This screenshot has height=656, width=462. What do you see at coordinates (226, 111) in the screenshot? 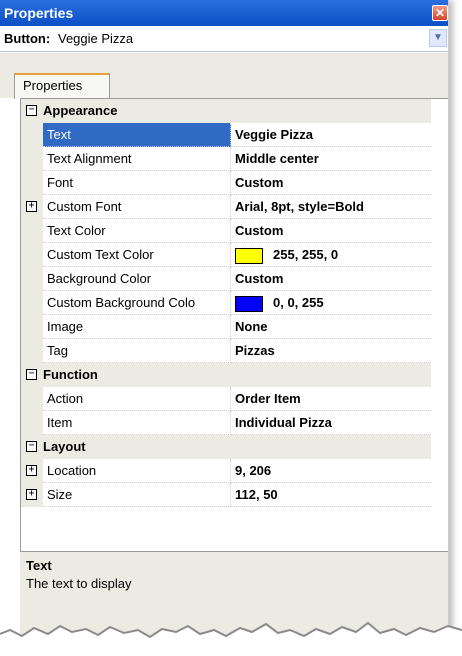
I see `category-appearance: − Appearance` at bounding box center [226, 111].